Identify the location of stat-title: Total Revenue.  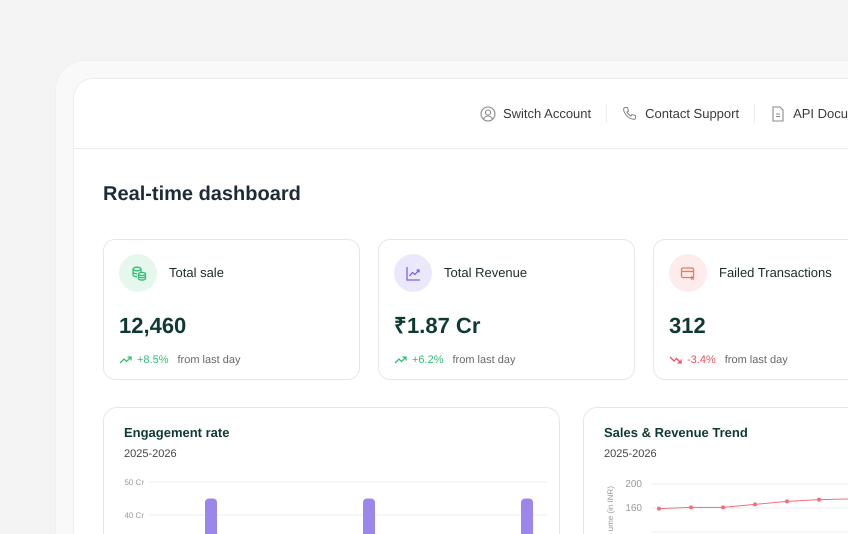
(486, 273).